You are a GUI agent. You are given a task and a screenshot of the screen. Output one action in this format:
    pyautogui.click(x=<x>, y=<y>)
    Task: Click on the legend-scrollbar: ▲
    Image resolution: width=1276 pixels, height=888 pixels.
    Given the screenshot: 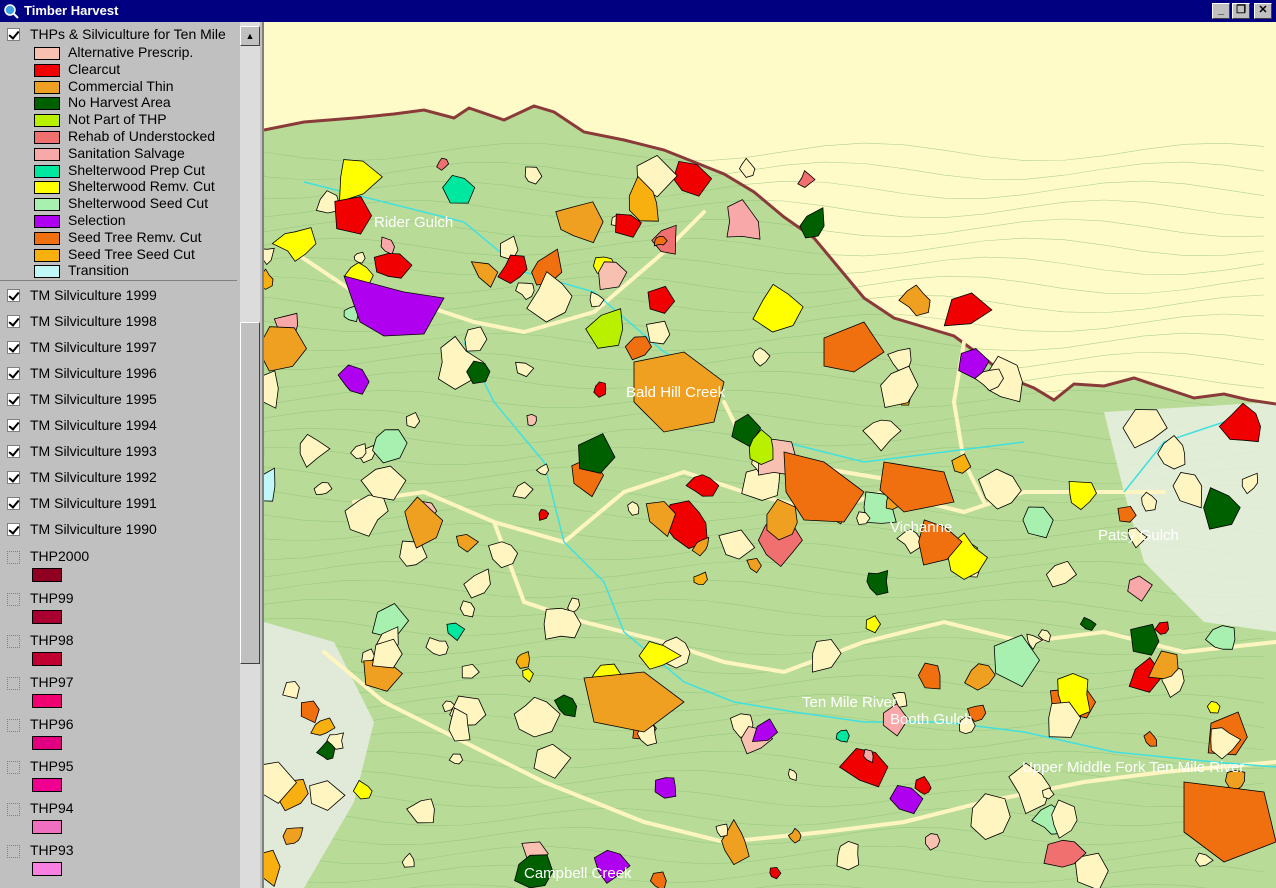 What is the action you would take?
    pyautogui.click(x=250, y=455)
    